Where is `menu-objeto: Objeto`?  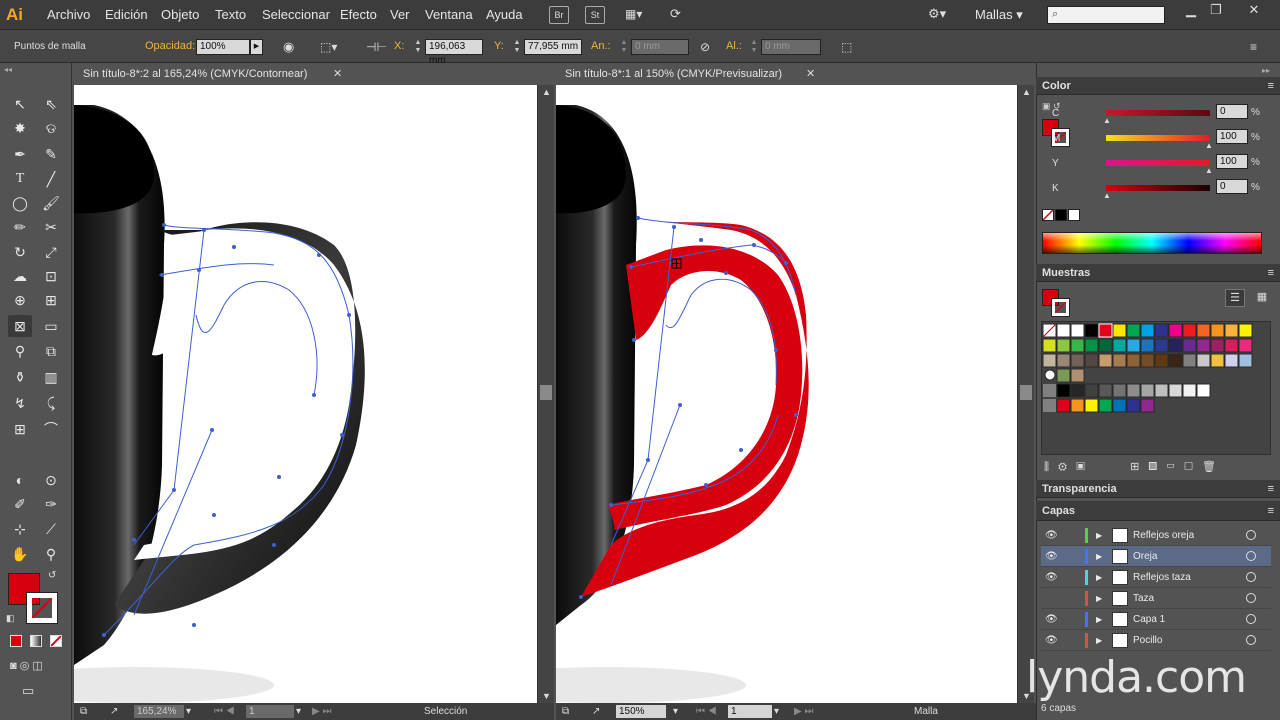 menu-objeto: Objeto is located at coordinates (180, 15).